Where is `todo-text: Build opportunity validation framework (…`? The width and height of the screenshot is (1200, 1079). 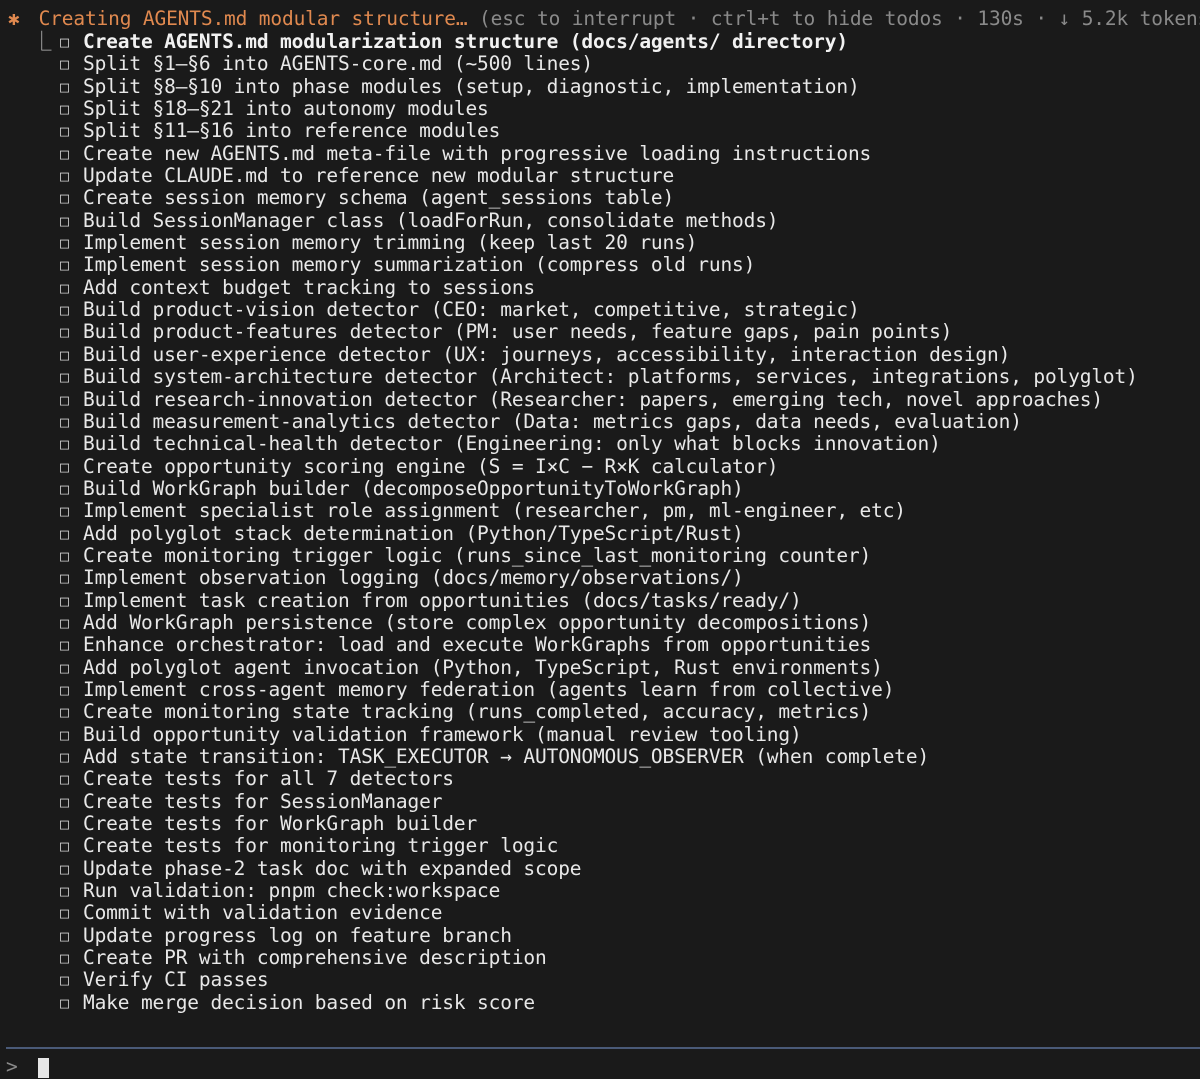 todo-text: Build opportunity validation framework (… is located at coordinates (442, 734).